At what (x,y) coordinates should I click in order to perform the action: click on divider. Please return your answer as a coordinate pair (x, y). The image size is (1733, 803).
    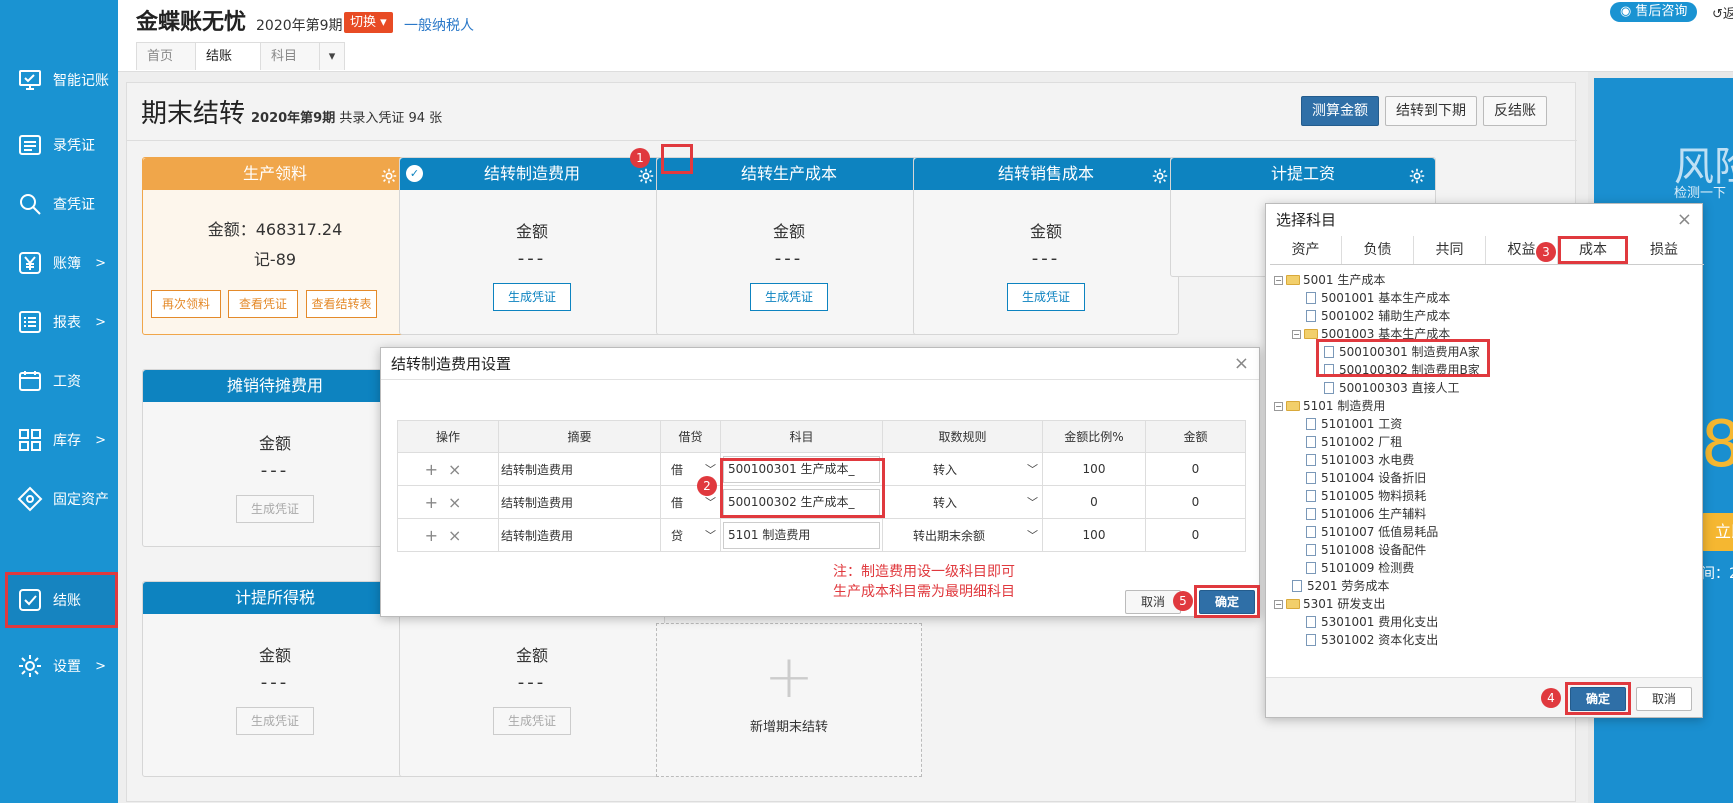
    Looking at the image, I should click on (852, 140).